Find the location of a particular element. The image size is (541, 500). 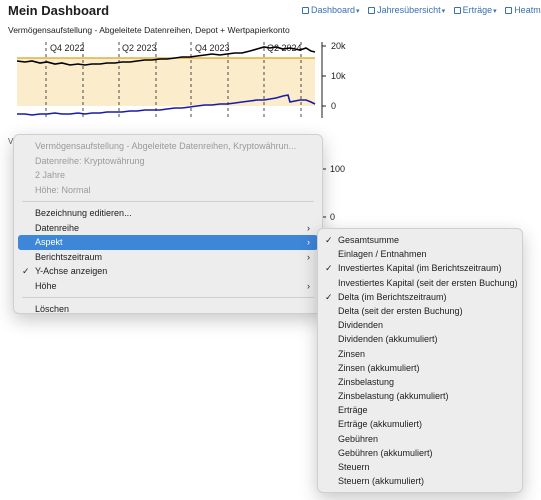

submenu-item: Zinsbelastung is located at coordinates (420, 382).